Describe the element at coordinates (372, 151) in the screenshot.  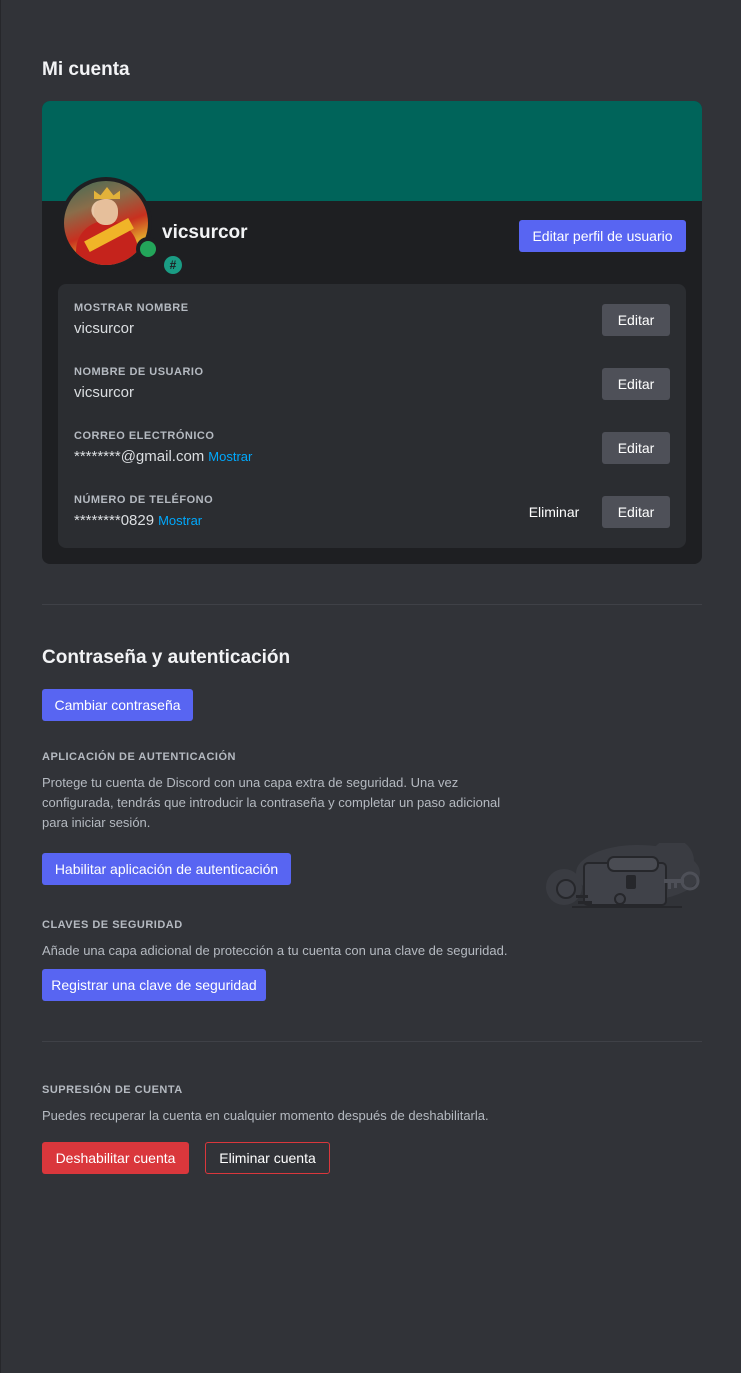
I see `profile-banner` at that location.